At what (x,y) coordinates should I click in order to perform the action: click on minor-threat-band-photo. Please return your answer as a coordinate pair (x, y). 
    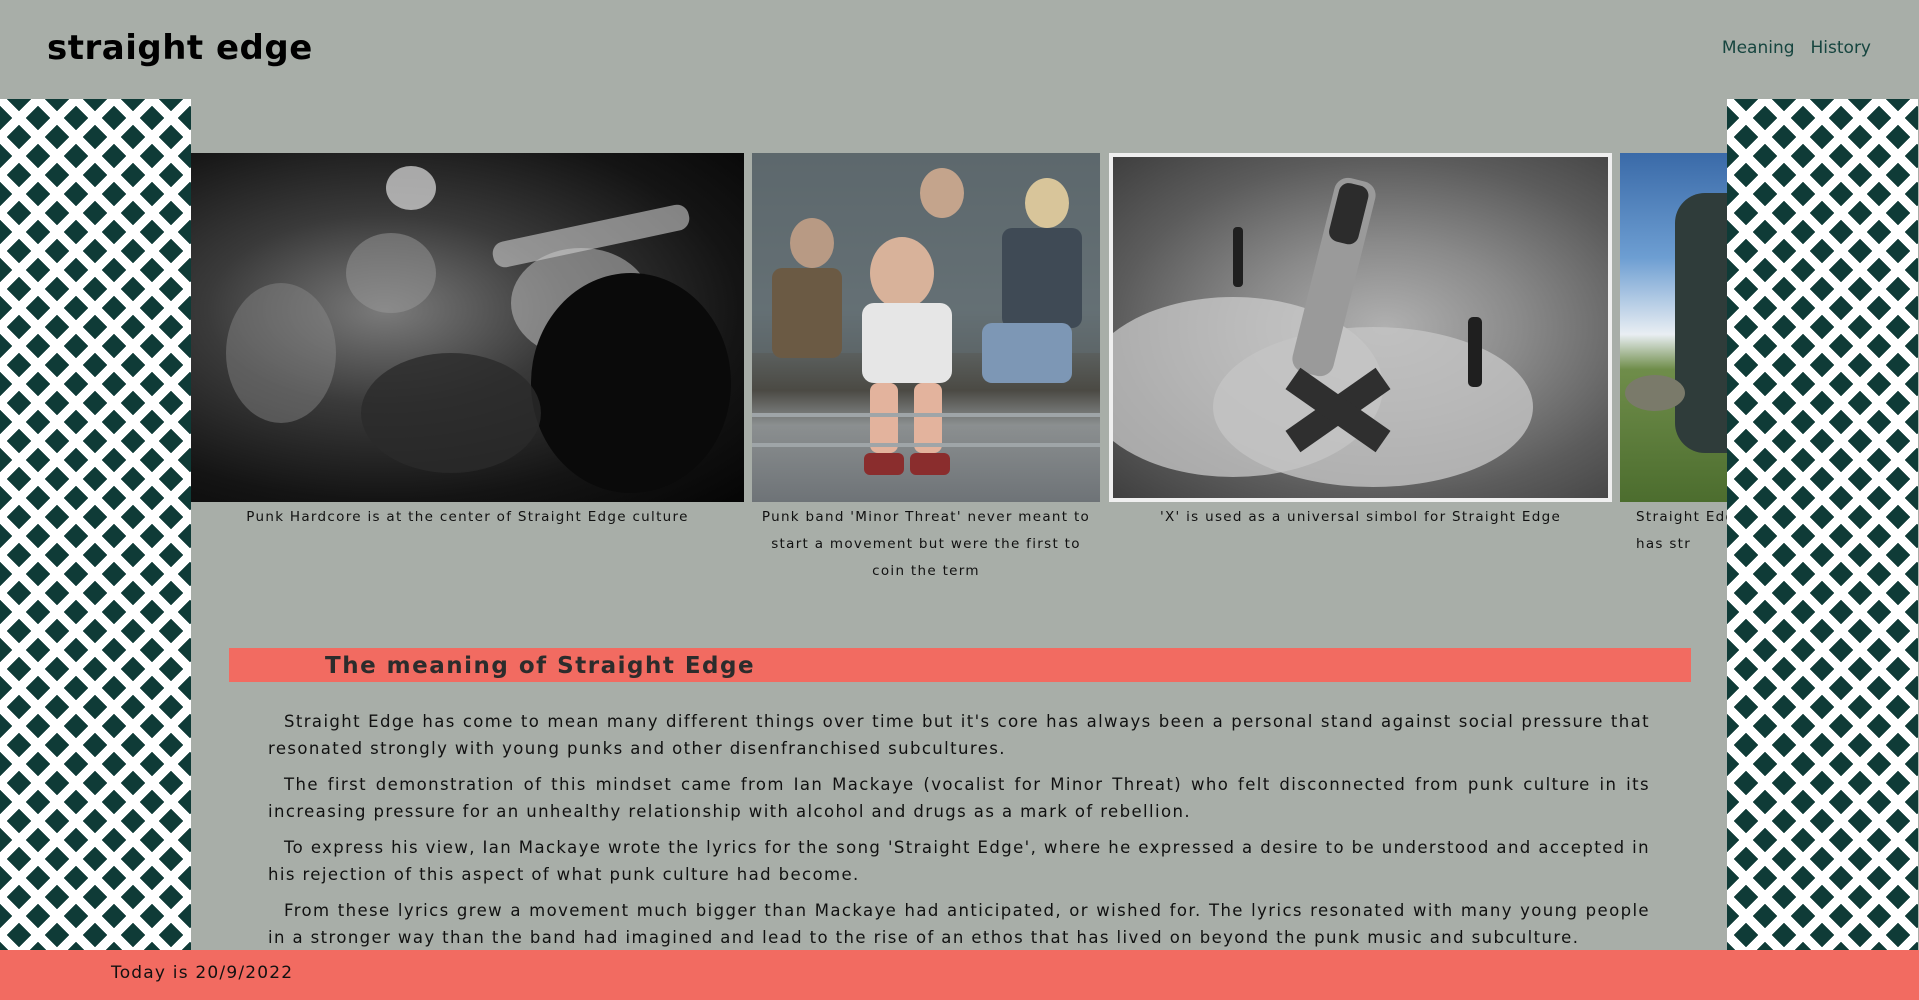
    Looking at the image, I should click on (926, 327).